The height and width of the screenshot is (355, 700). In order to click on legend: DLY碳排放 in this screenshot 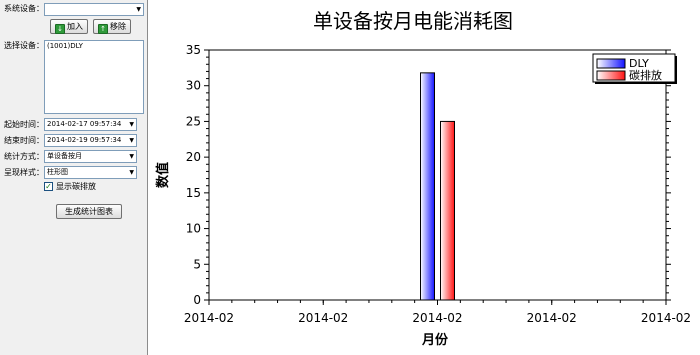, I will do `click(634, 68)`.